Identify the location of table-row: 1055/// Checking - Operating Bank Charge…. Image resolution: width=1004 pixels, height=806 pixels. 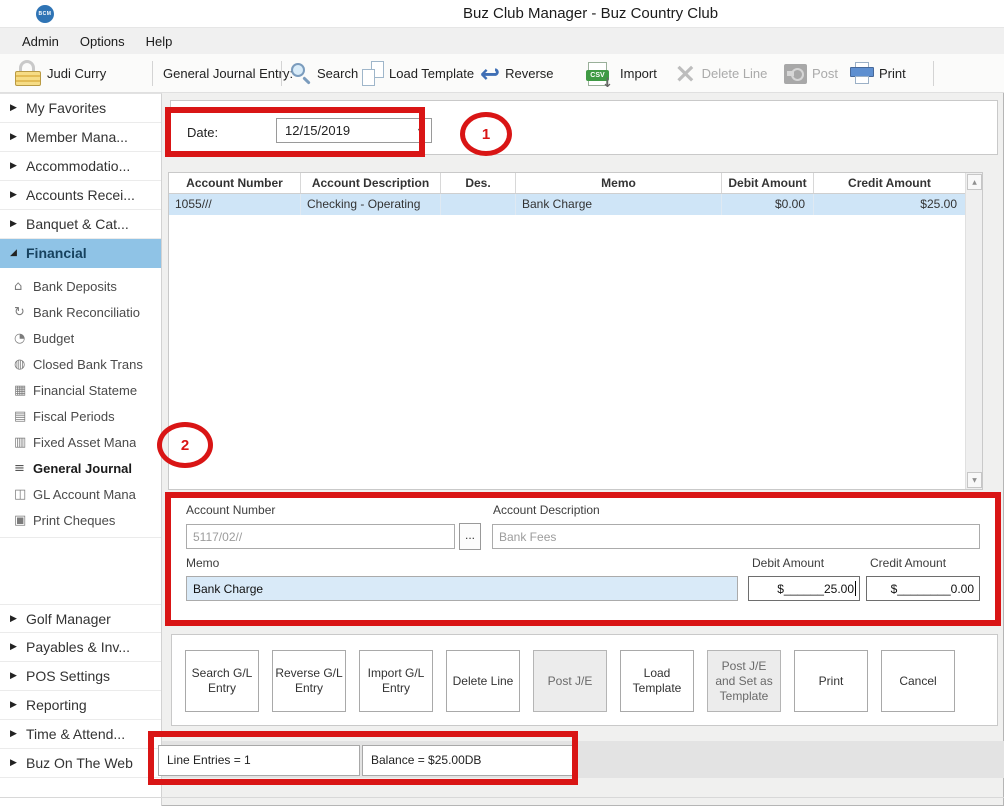
(575, 204).